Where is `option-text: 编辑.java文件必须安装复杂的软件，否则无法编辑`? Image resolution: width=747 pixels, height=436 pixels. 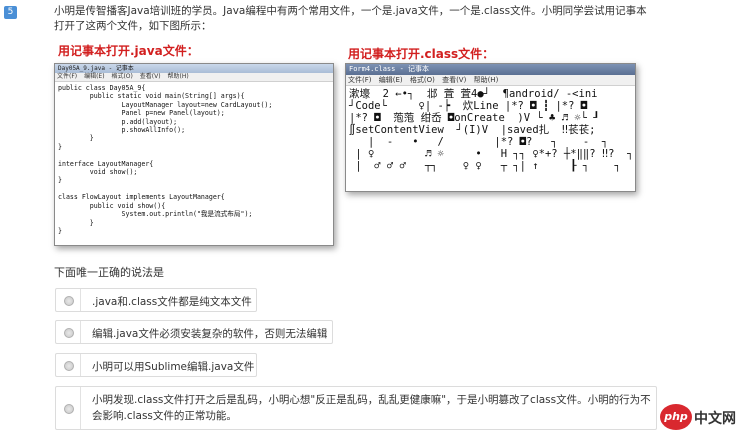
option-text: 编辑.java文件必须安装复杂的软件，否则无法编辑 is located at coordinates (210, 334).